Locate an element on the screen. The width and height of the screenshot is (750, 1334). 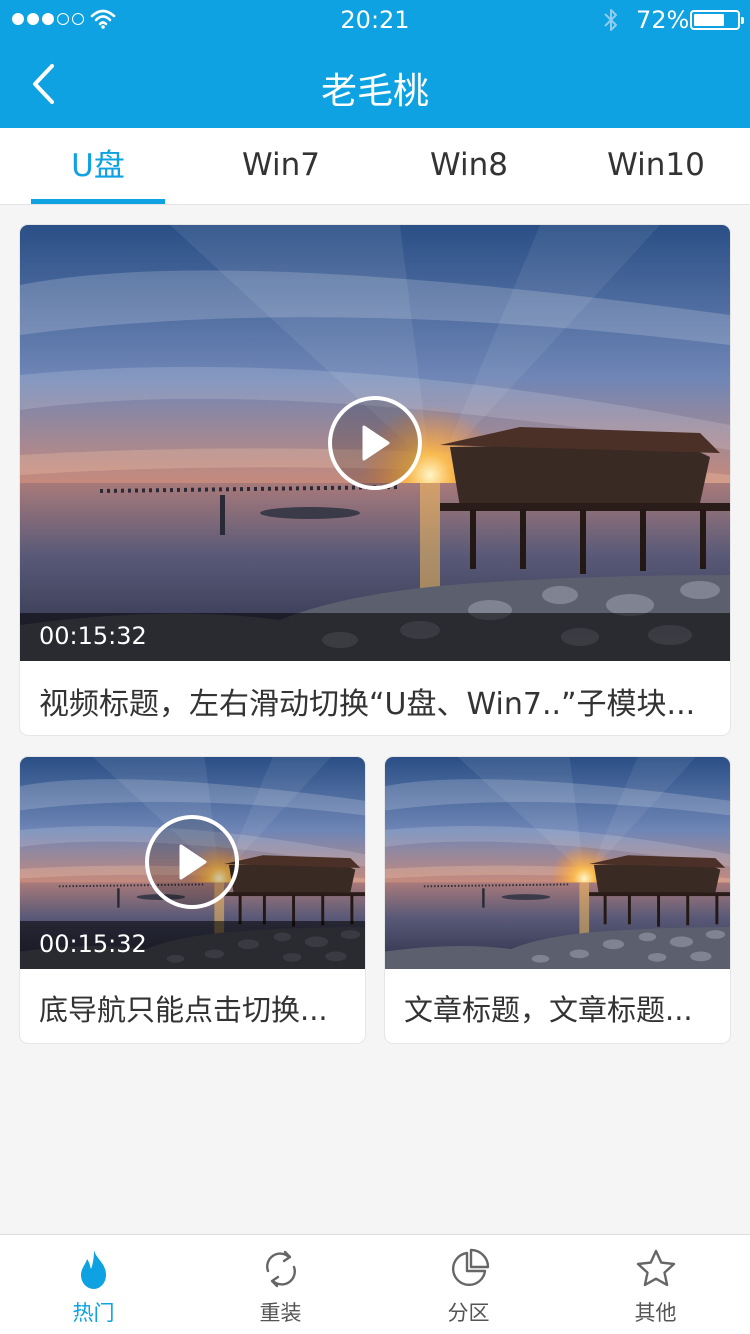
tabbar-item-partition: 分区 is located at coordinates (468, 1284).